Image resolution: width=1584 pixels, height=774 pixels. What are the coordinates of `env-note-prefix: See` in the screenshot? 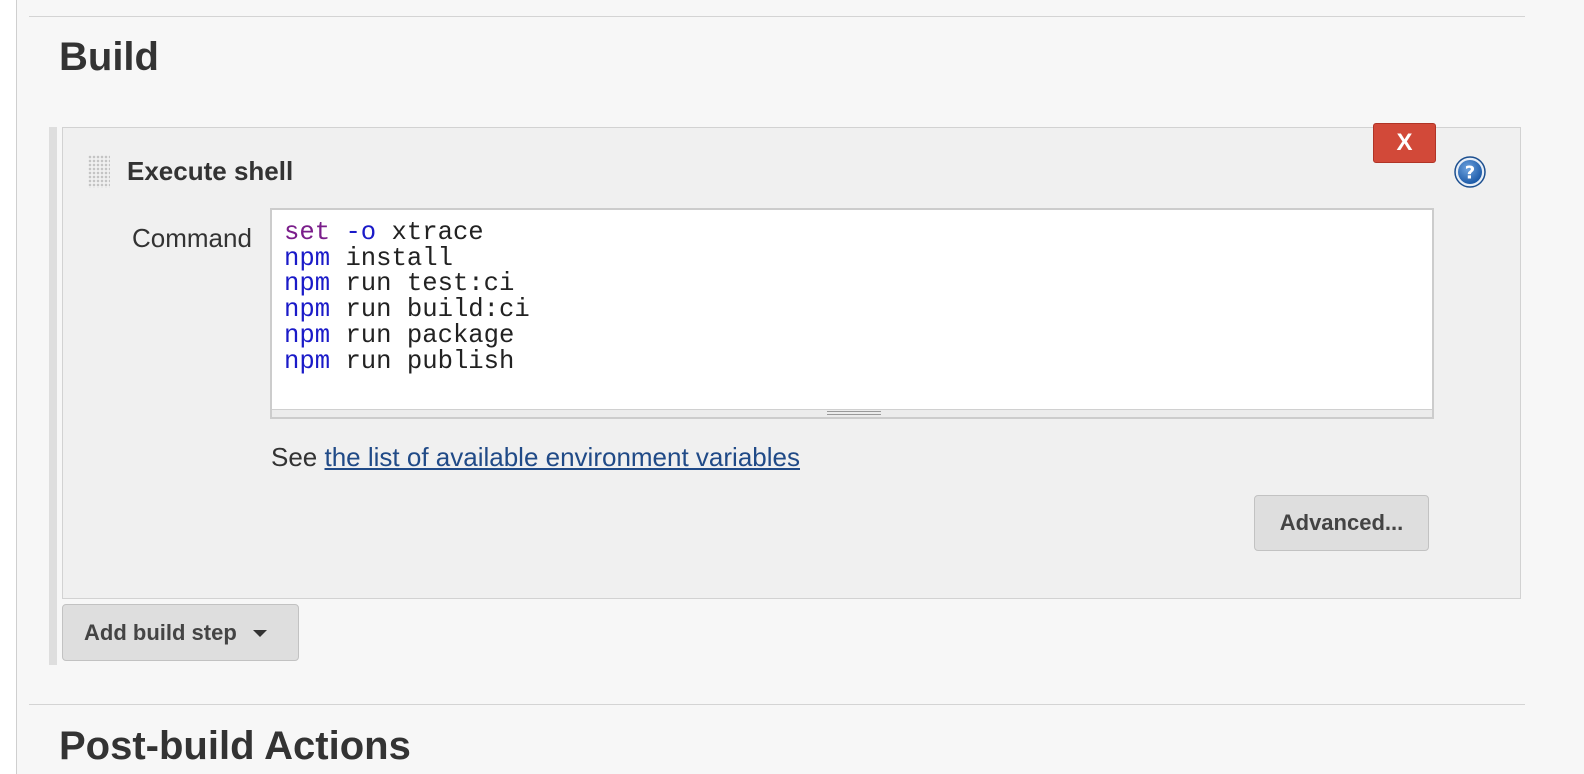 It's located at (294, 457).